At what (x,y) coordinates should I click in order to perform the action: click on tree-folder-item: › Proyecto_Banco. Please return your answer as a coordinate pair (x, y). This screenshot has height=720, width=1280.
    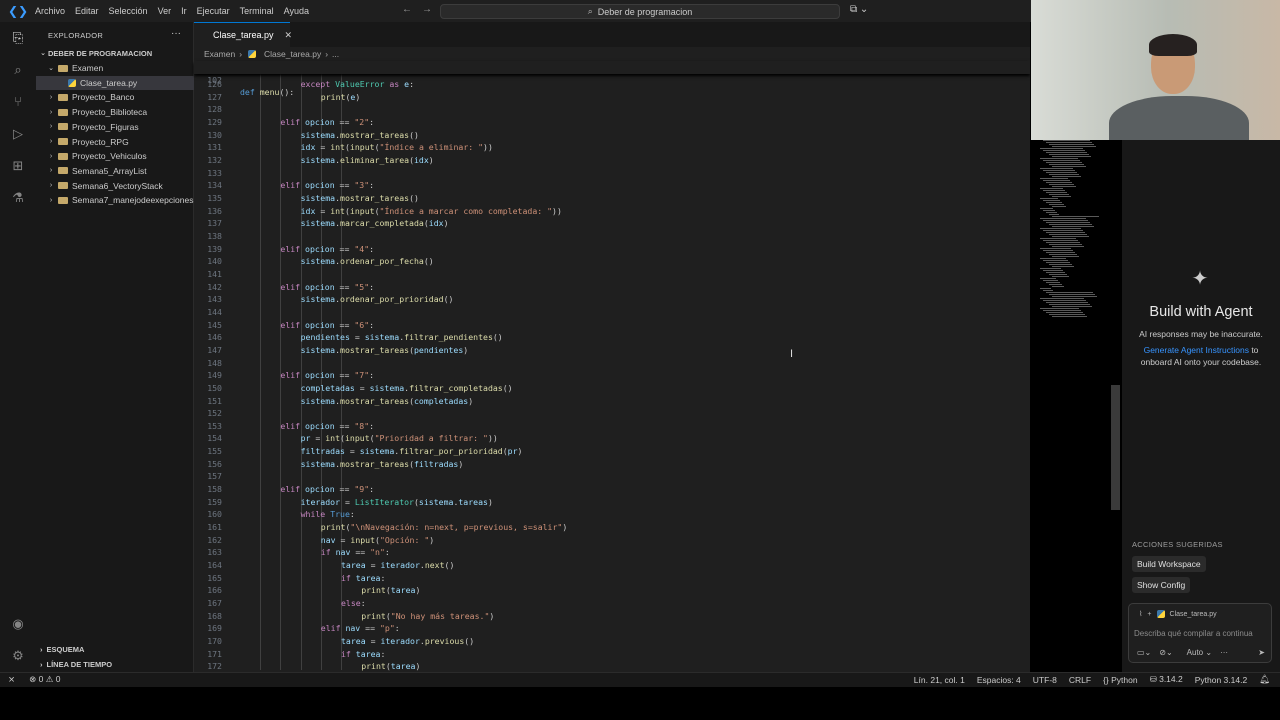
    Looking at the image, I should click on (115, 97).